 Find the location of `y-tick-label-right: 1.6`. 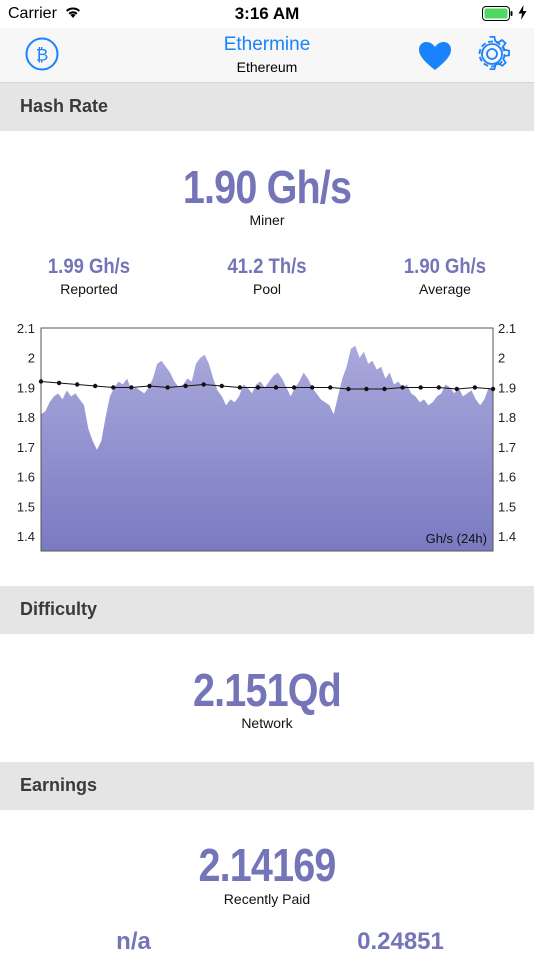

y-tick-label-right: 1.6 is located at coordinates (507, 477).